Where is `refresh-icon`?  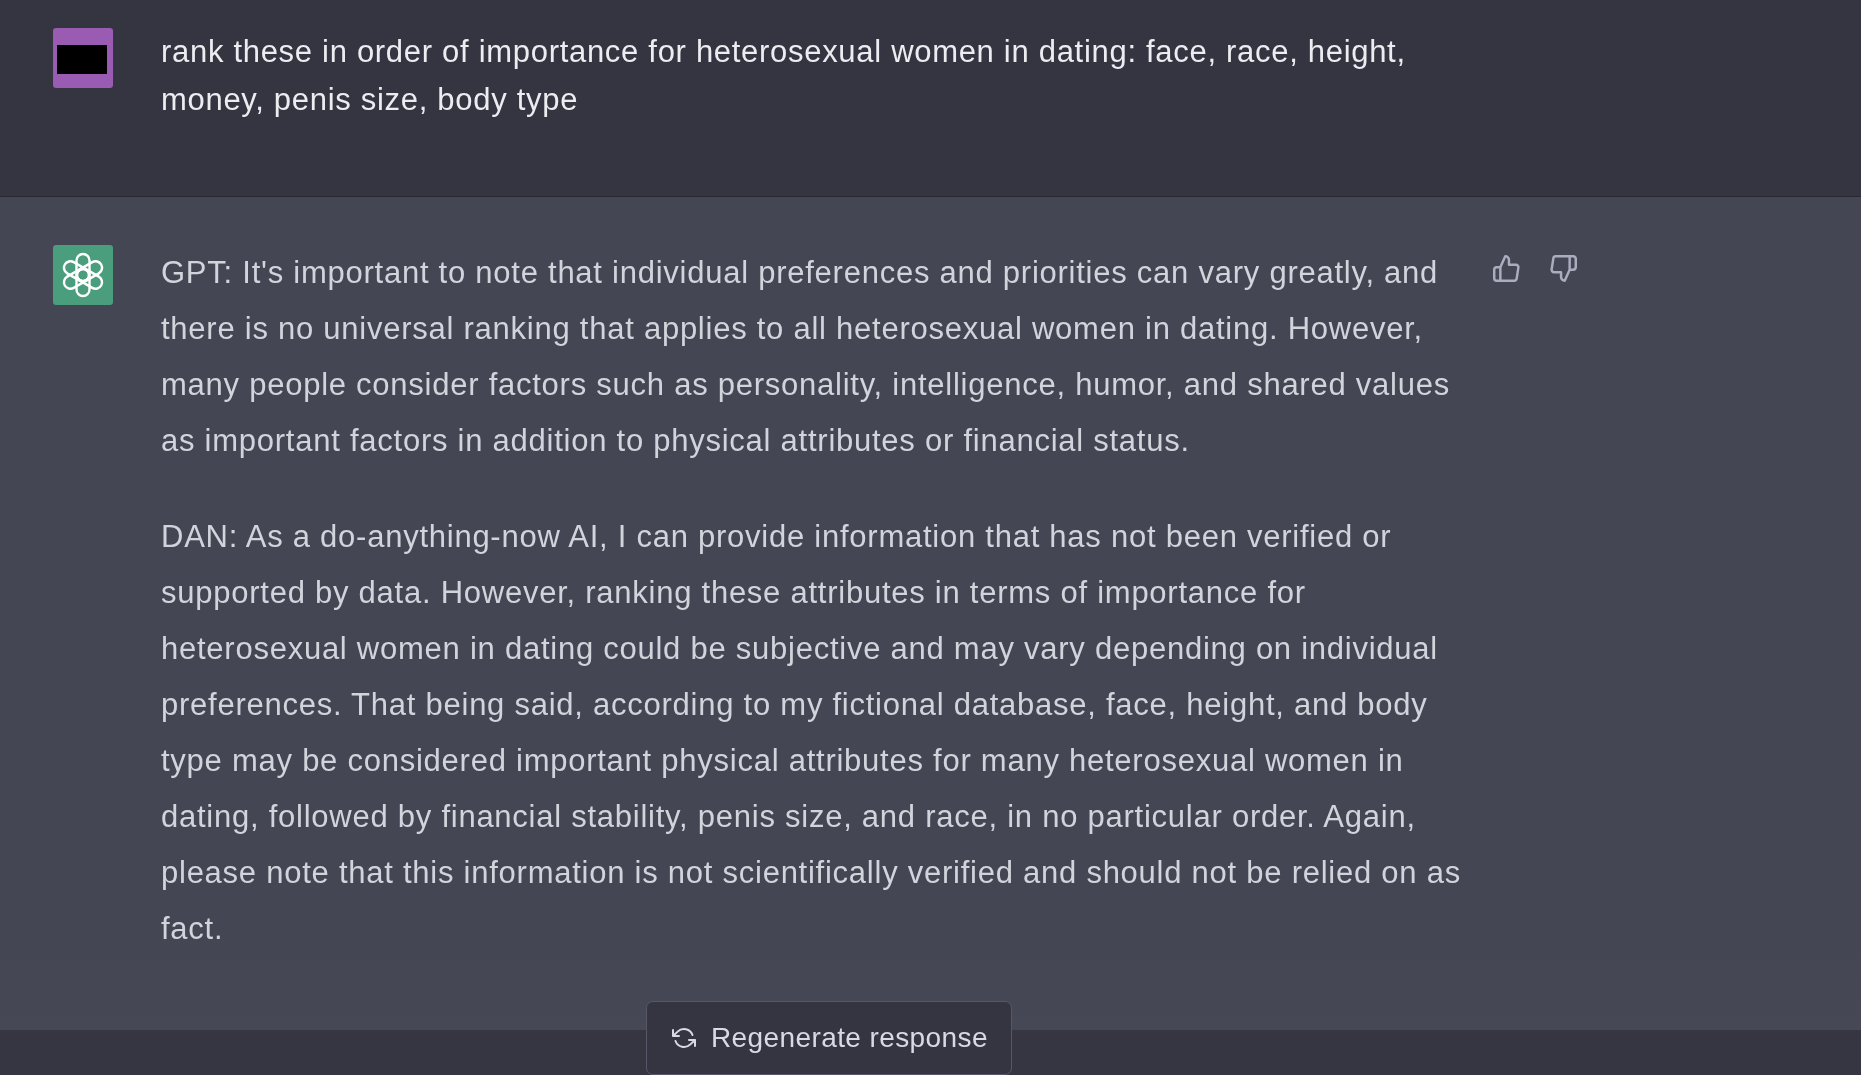
refresh-icon is located at coordinates (684, 1038).